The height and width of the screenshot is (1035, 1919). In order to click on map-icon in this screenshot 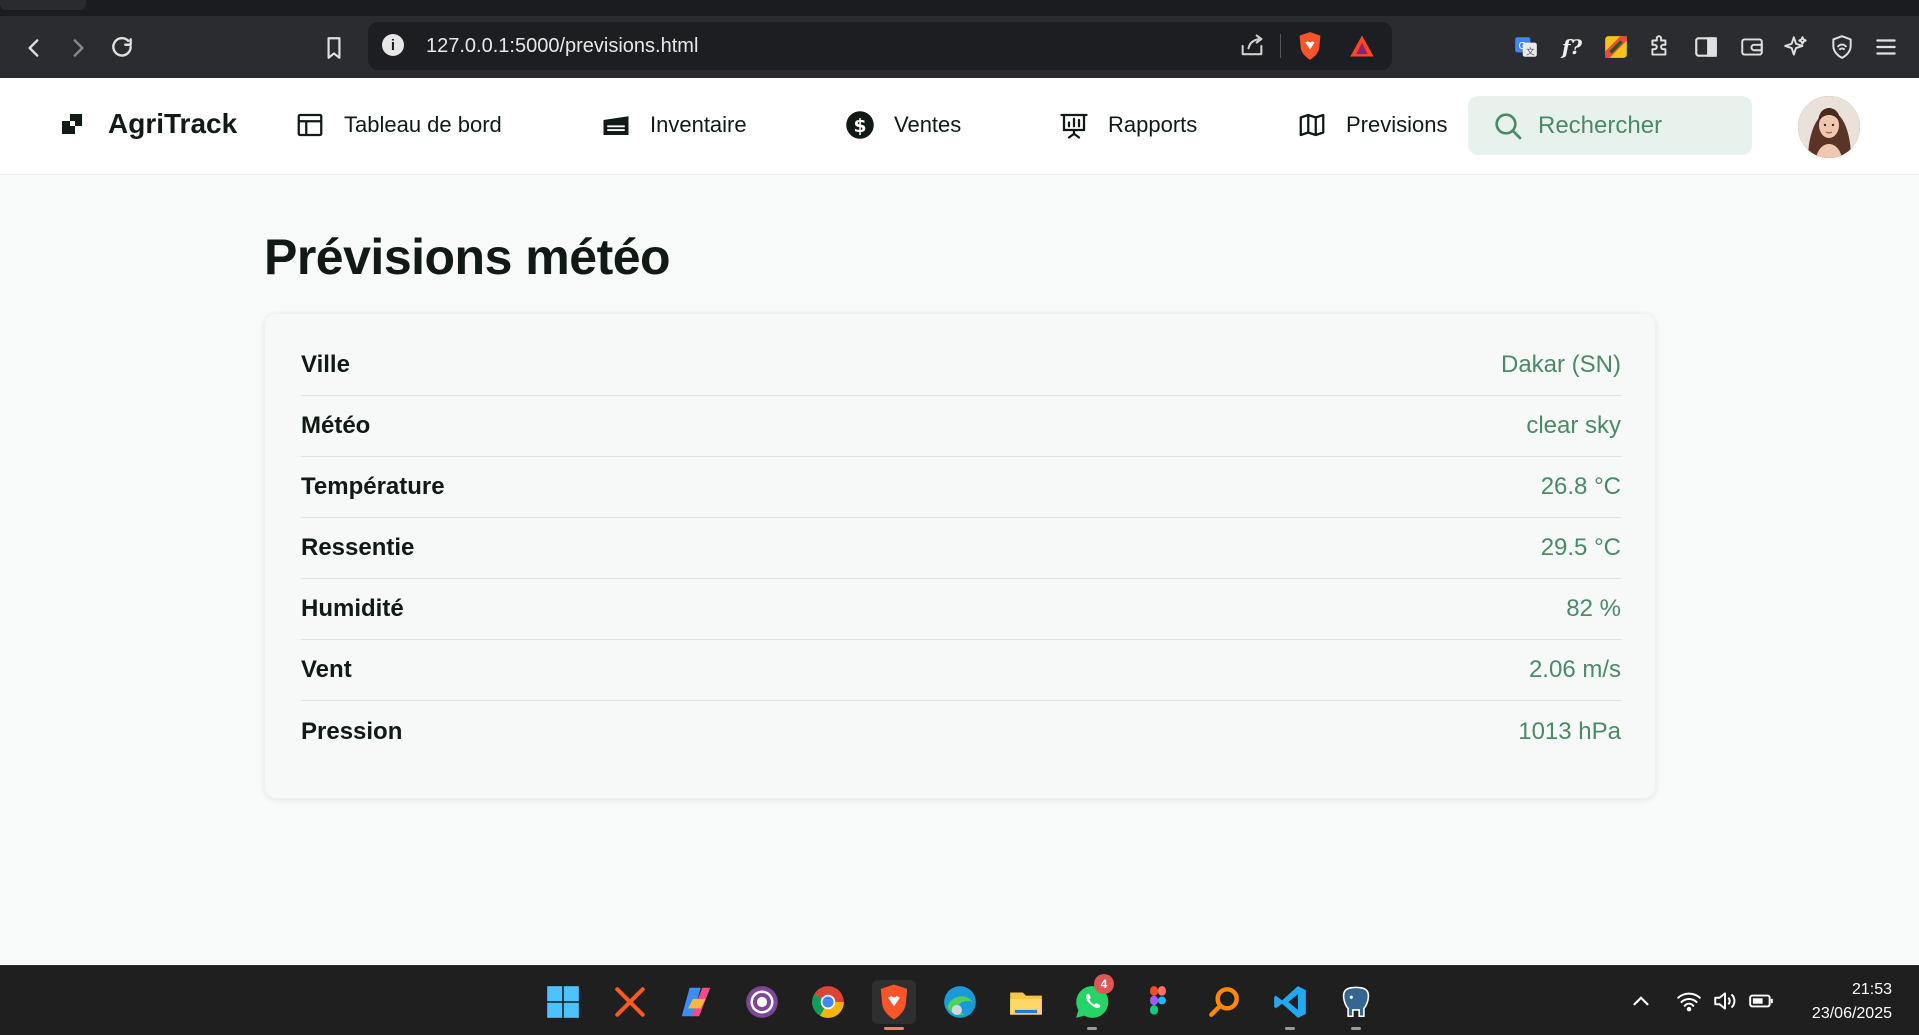, I will do `click(1312, 125)`.